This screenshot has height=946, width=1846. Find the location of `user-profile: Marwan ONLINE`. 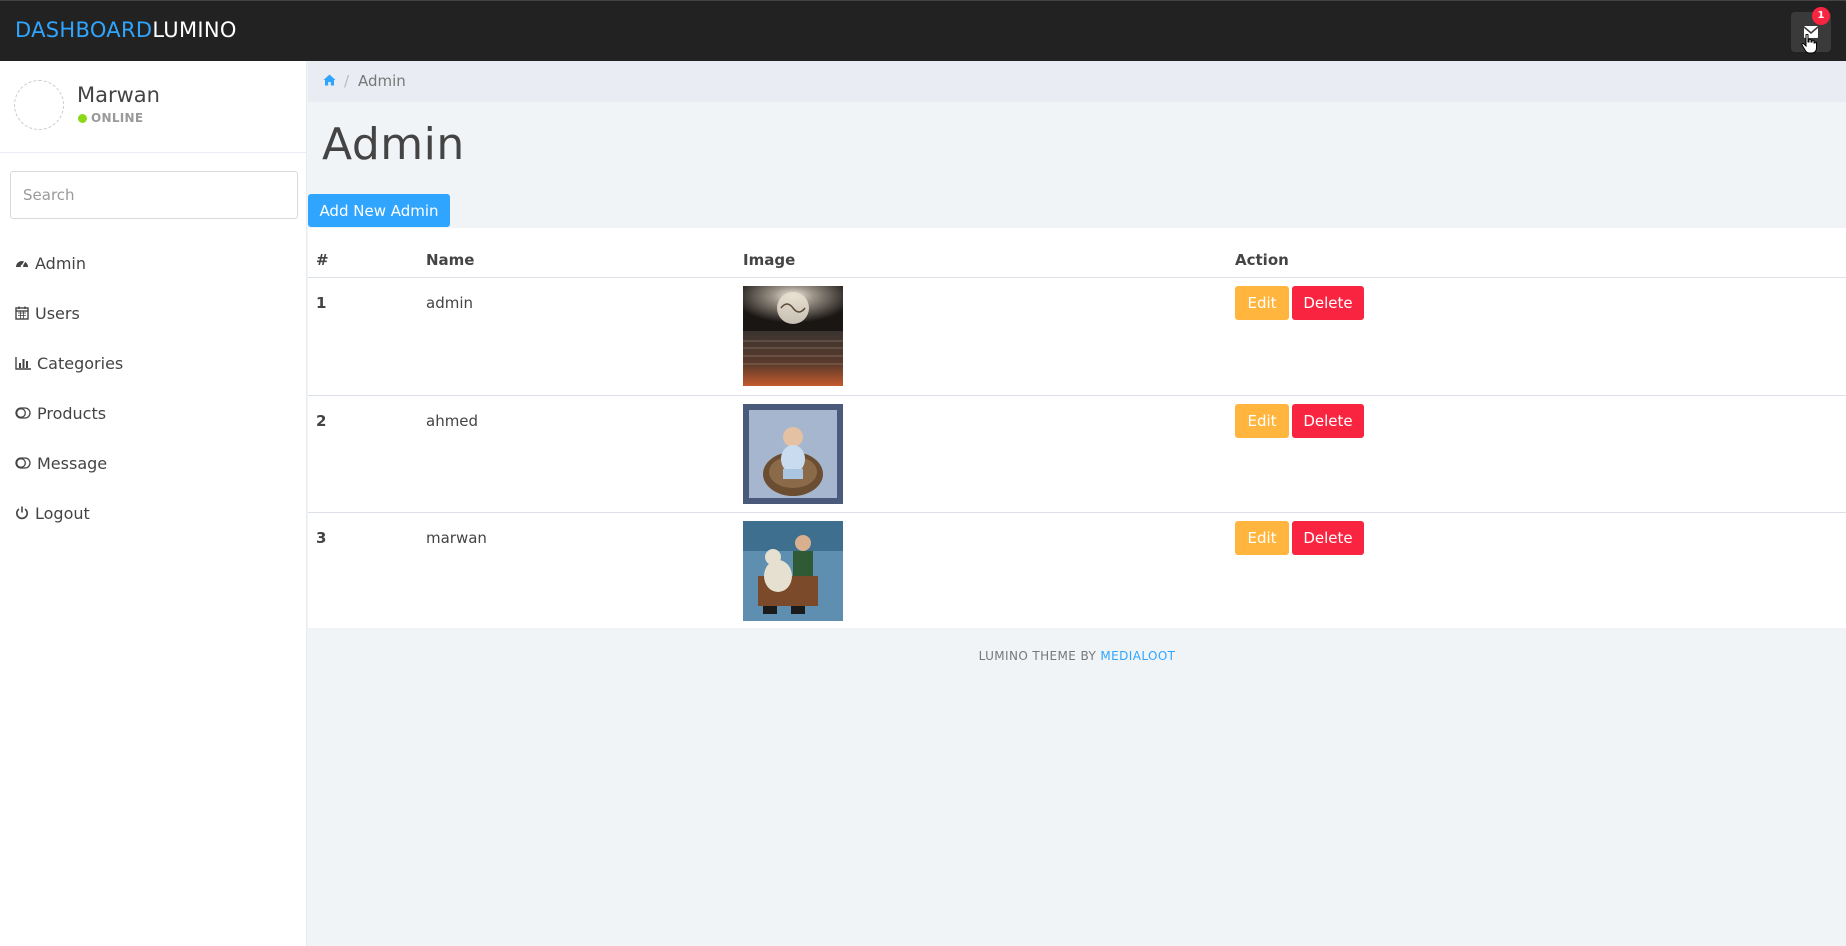

user-profile: Marwan ONLINE is located at coordinates (153, 107).